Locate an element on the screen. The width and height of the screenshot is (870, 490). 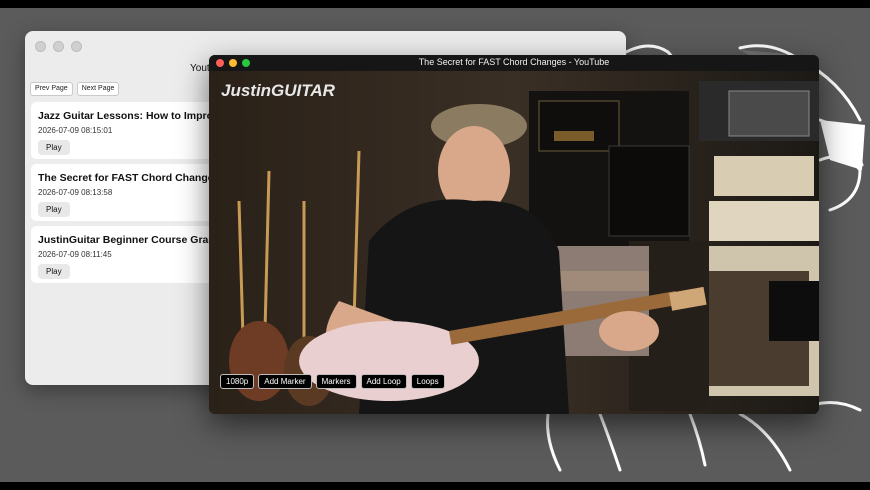
next-page-button: Next Page is located at coordinates (98, 89).